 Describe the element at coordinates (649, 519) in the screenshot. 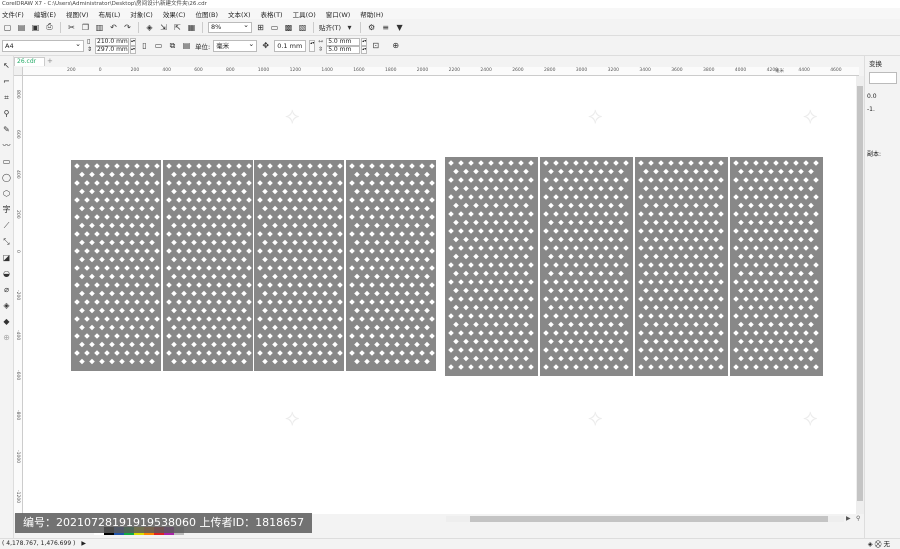

I see `horizontal-scroll-thumb` at that location.